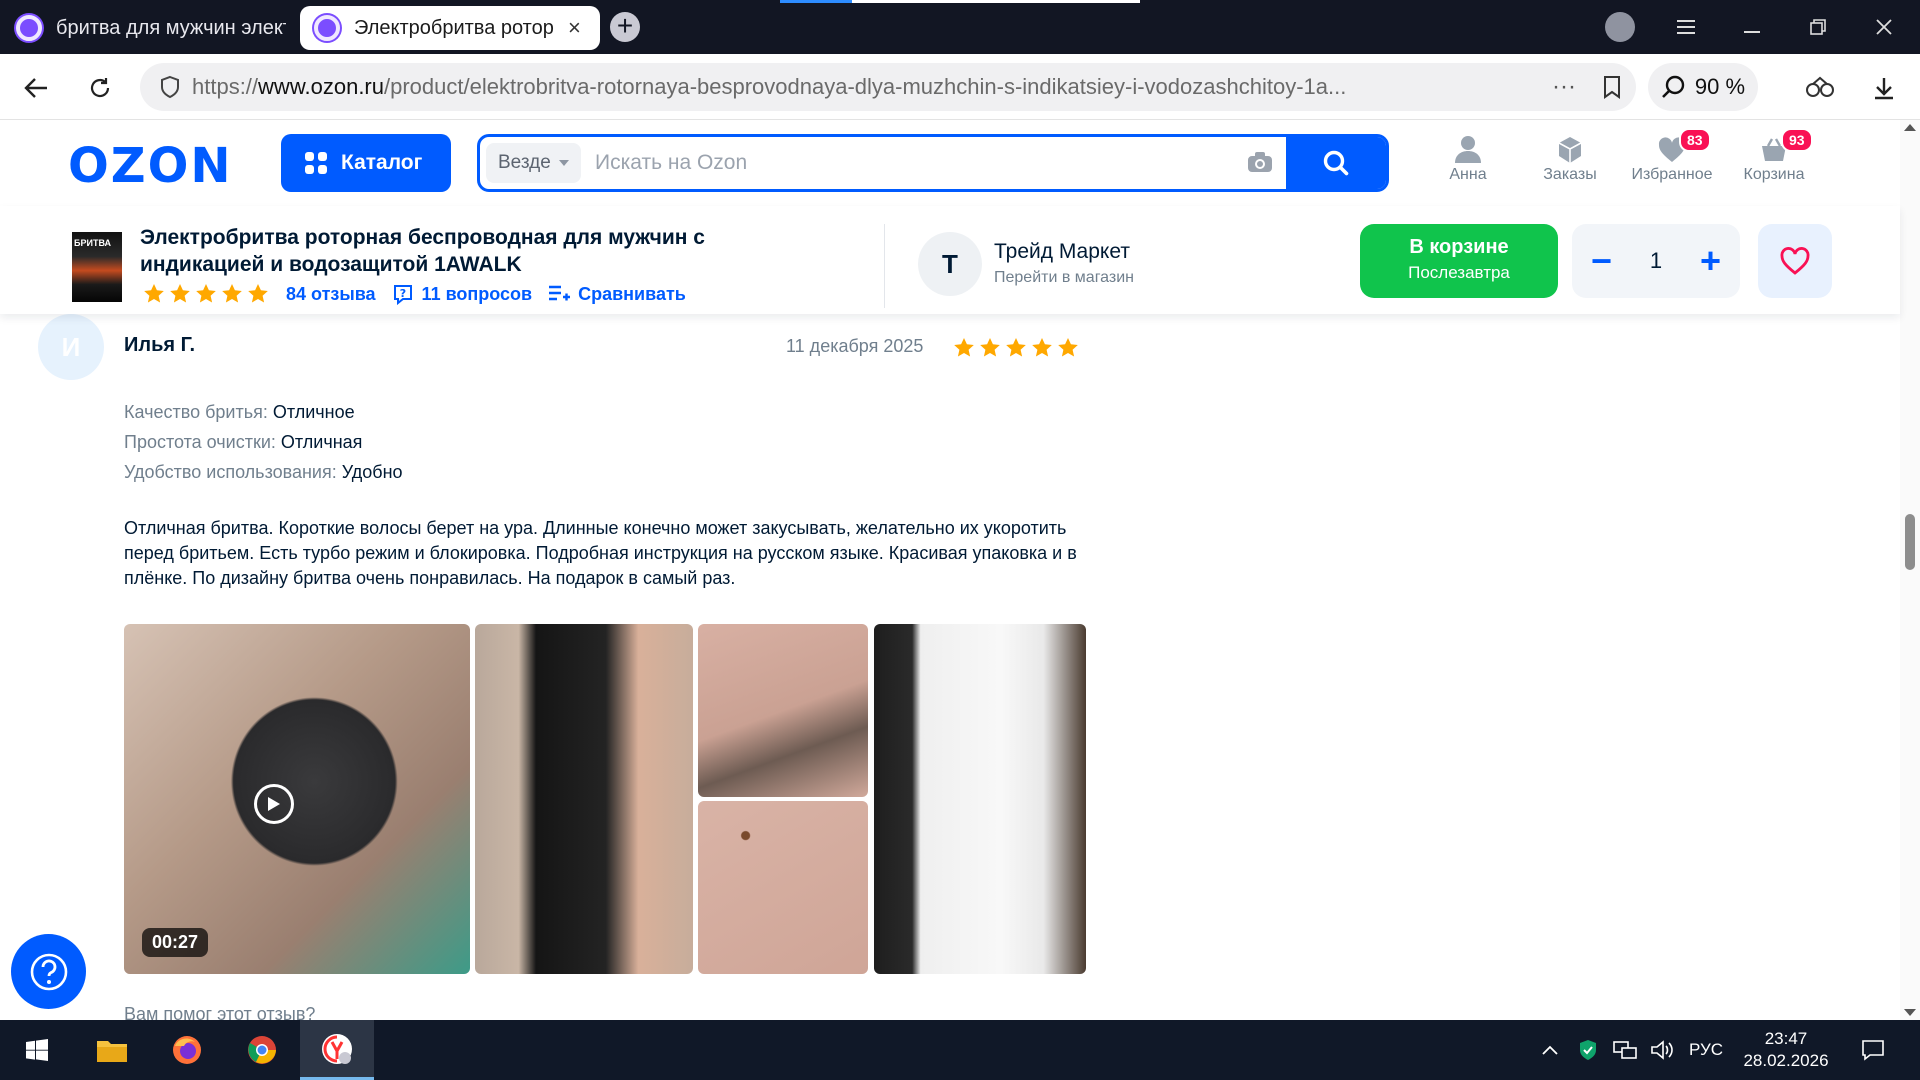  What do you see at coordinates (1818, 27) in the screenshot?
I see `restore-window-icon` at bounding box center [1818, 27].